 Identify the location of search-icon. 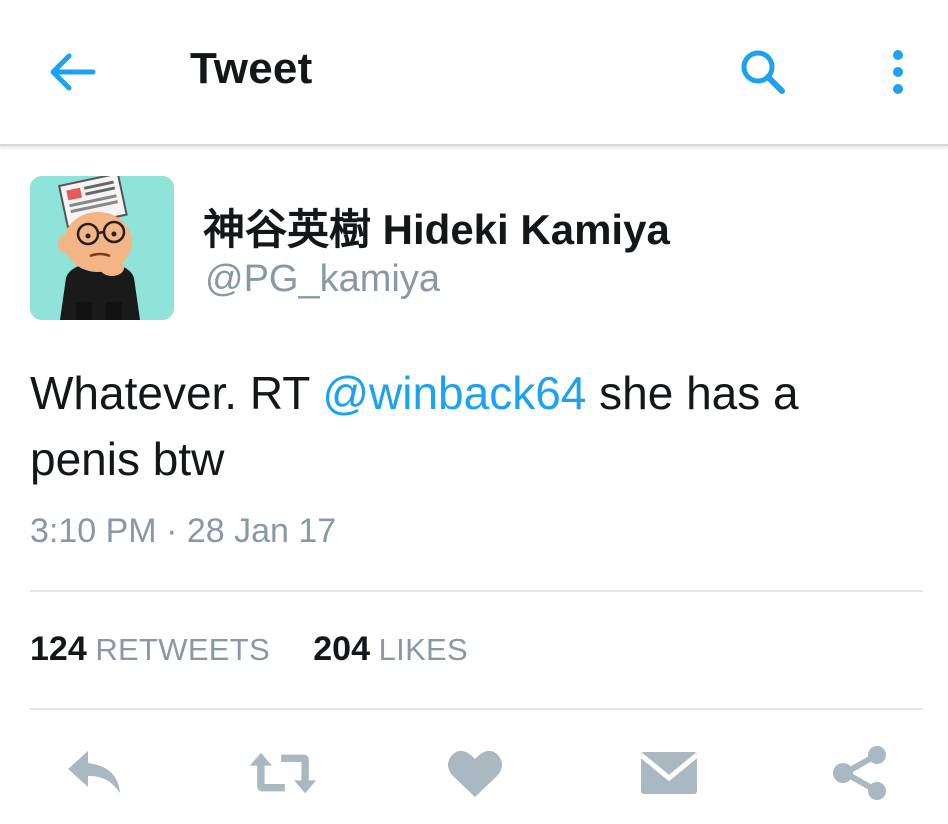
(763, 72).